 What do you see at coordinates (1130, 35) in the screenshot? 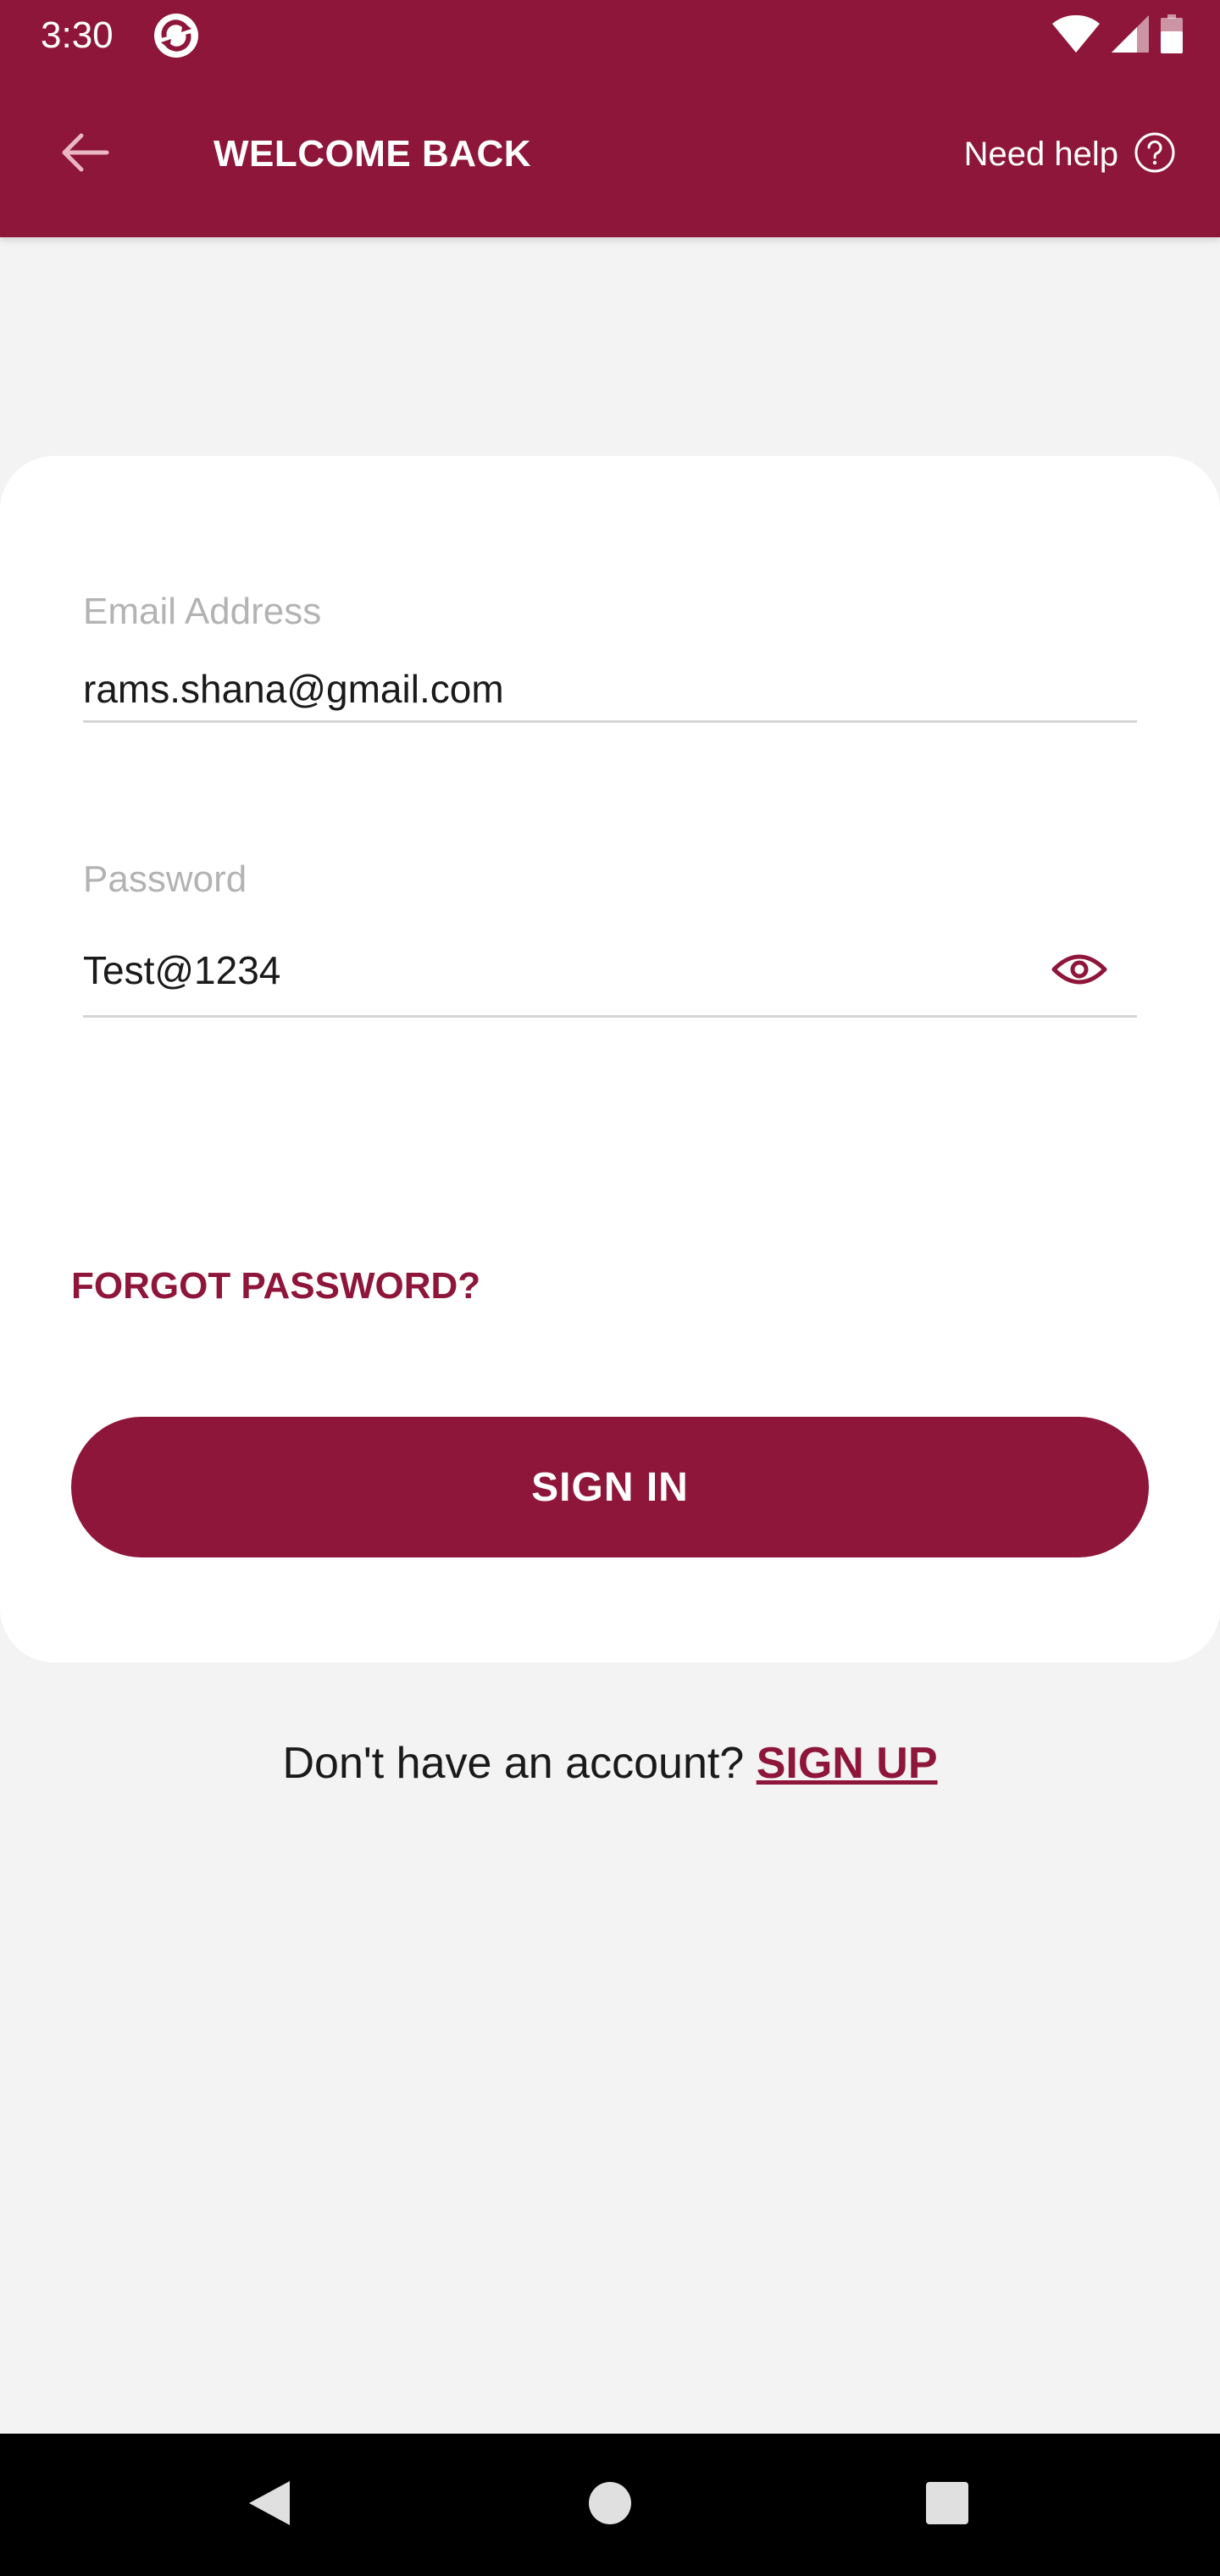
I see `signal-icon` at bounding box center [1130, 35].